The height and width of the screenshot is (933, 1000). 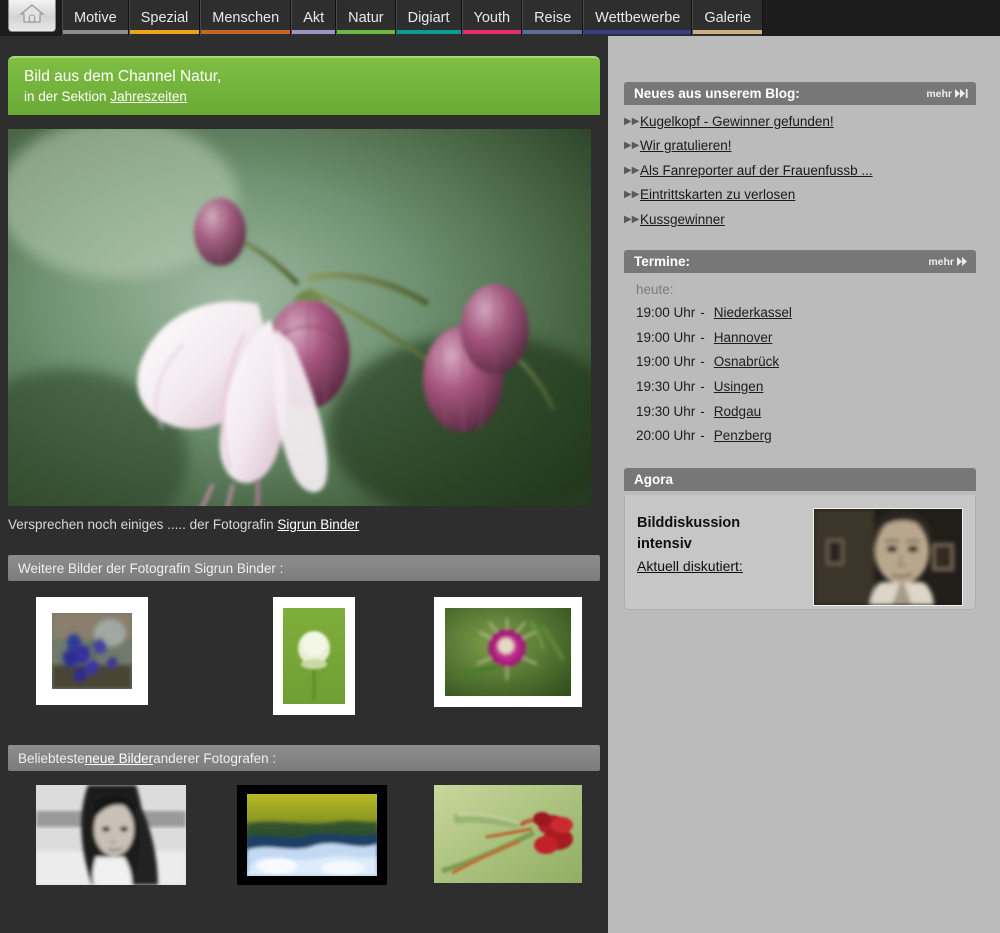 What do you see at coordinates (948, 262) in the screenshot?
I see `termine-more-button: mehr` at bounding box center [948, 262].